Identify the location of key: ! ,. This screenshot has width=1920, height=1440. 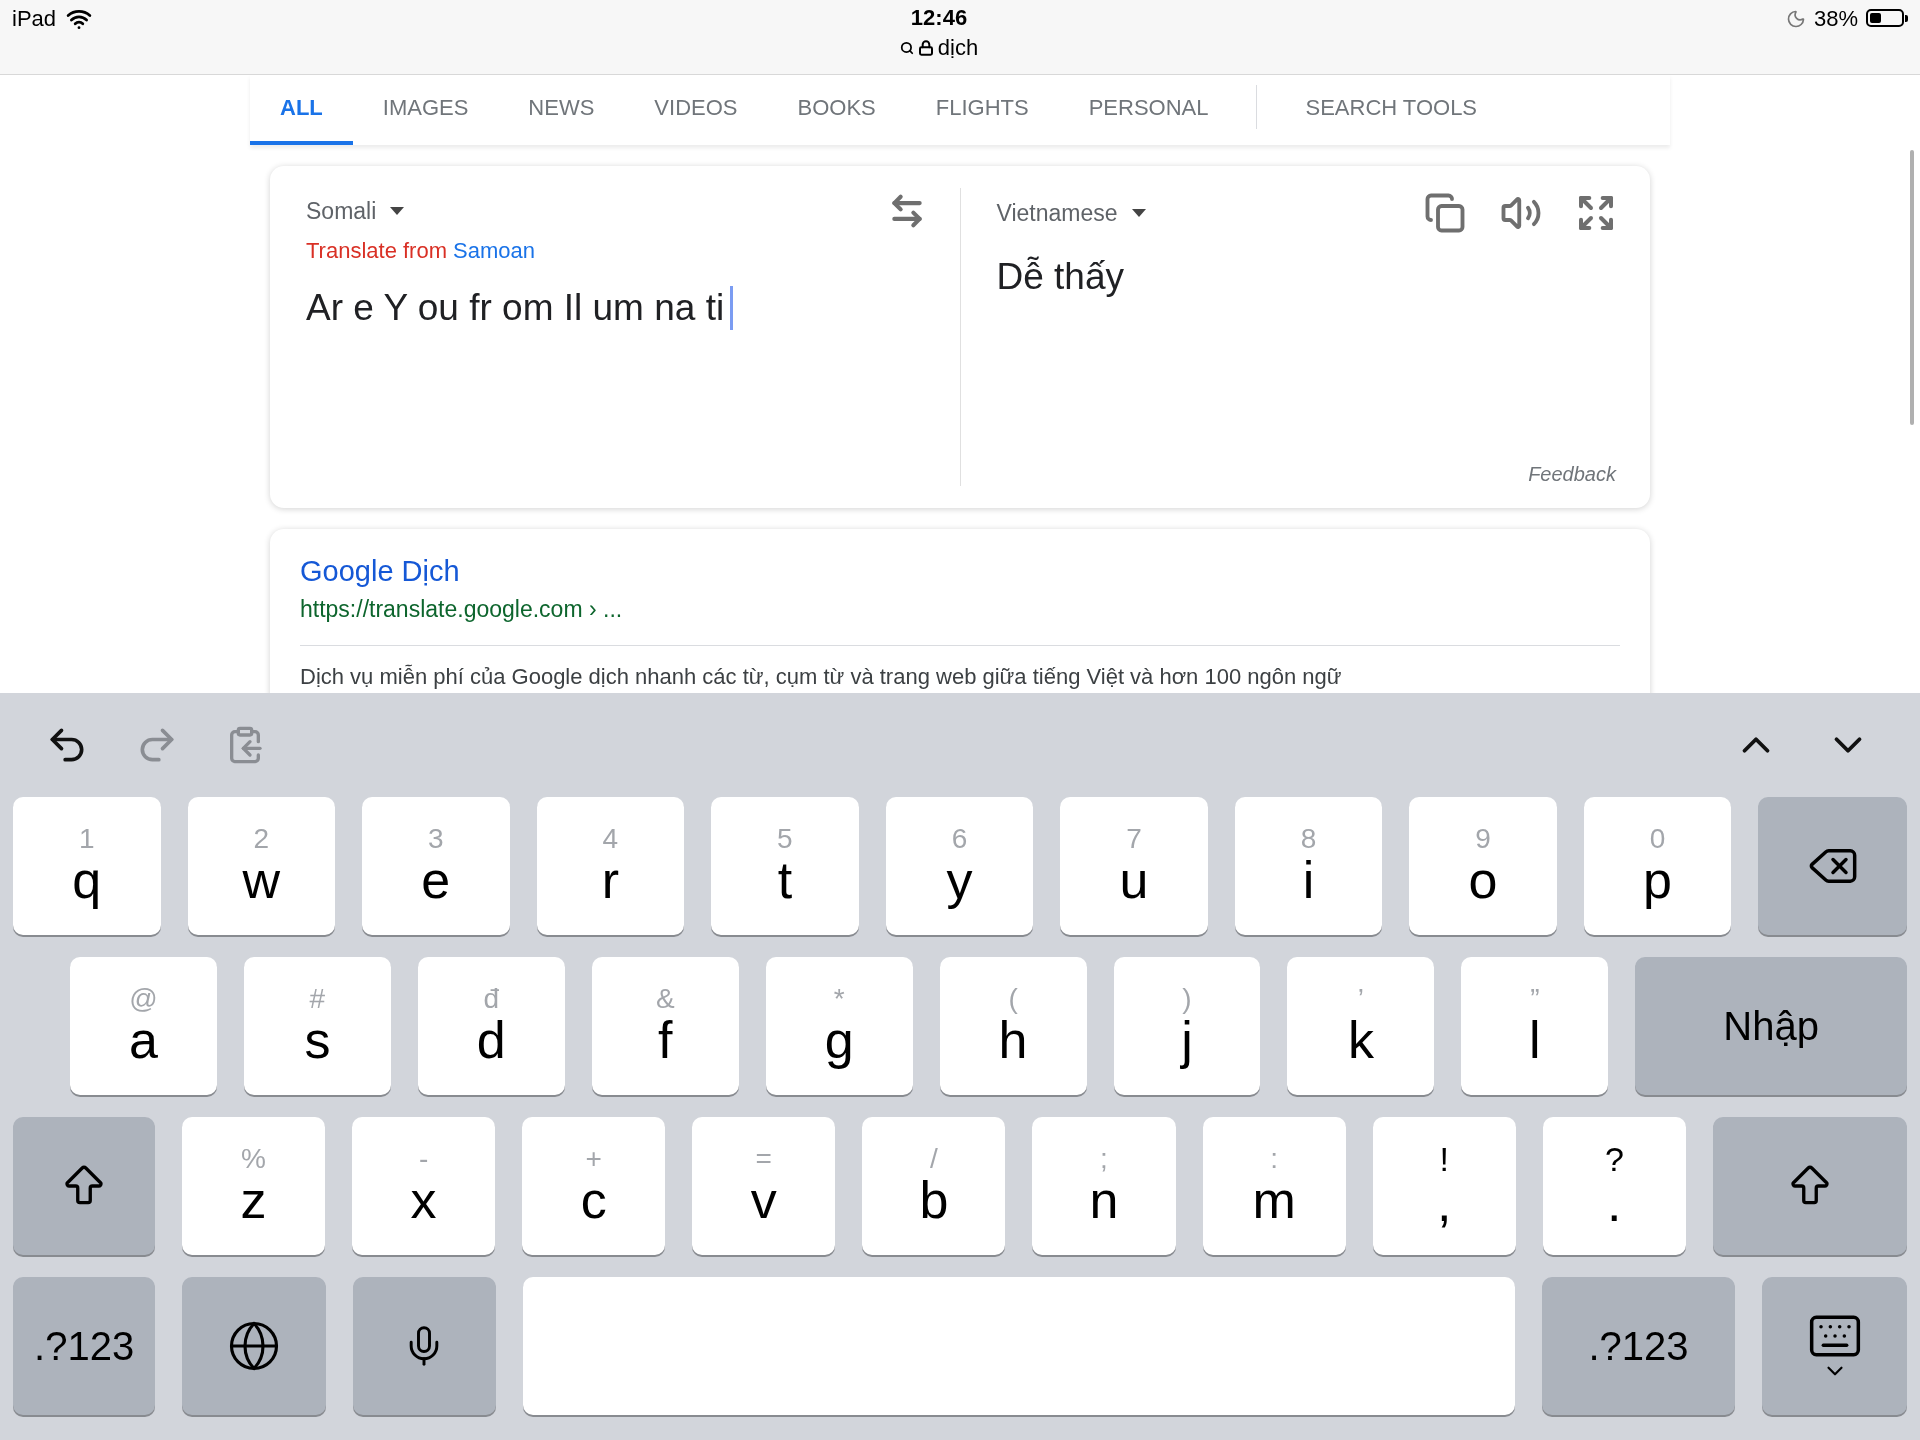
(1444, 1186).